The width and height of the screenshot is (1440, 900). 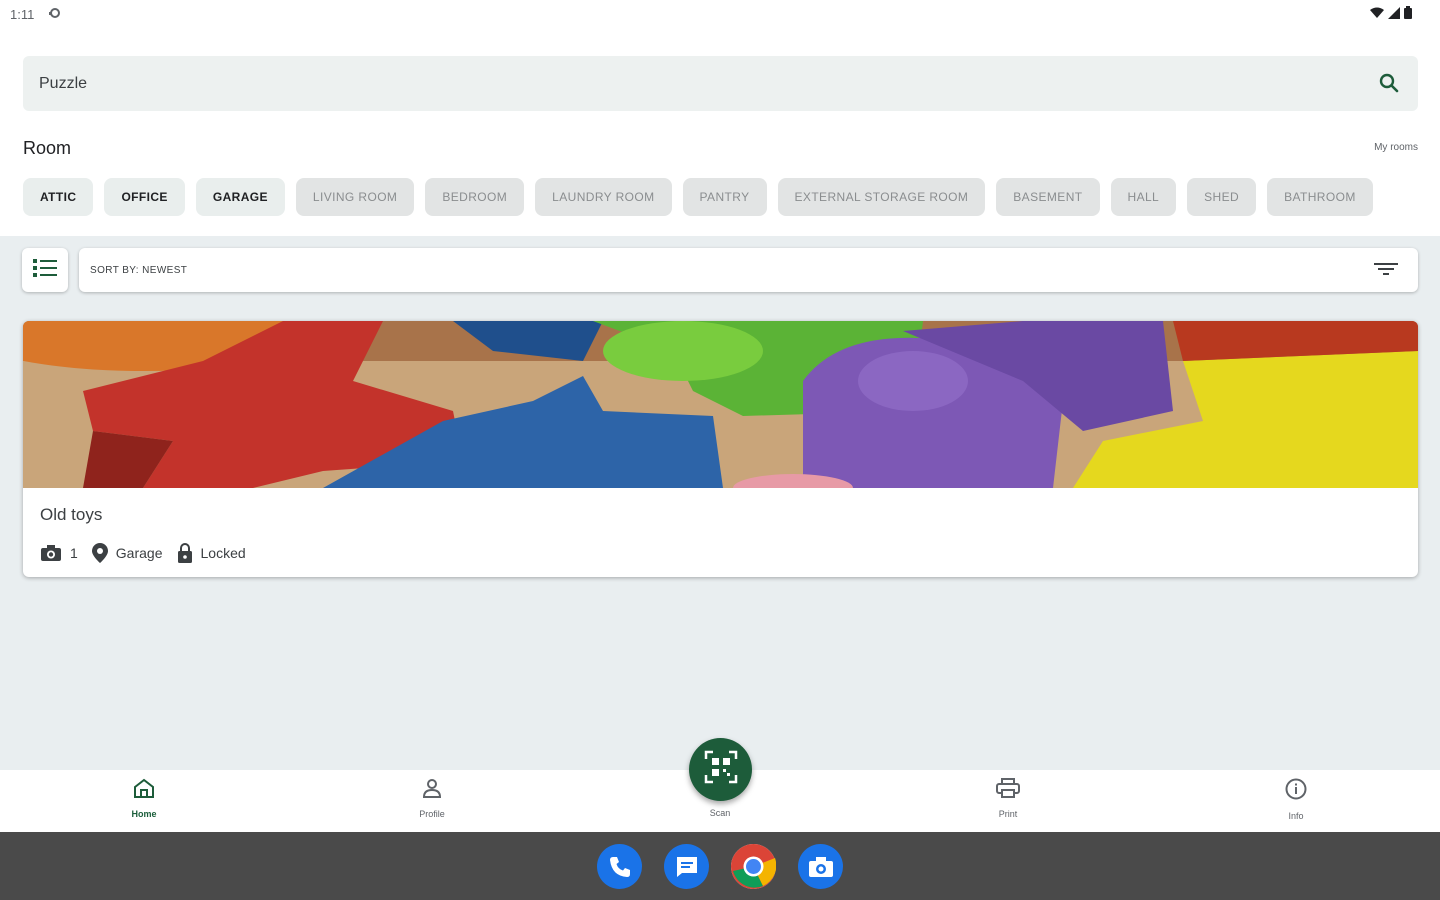 I want to click on signal-icon, so click(x=1394, y=15).